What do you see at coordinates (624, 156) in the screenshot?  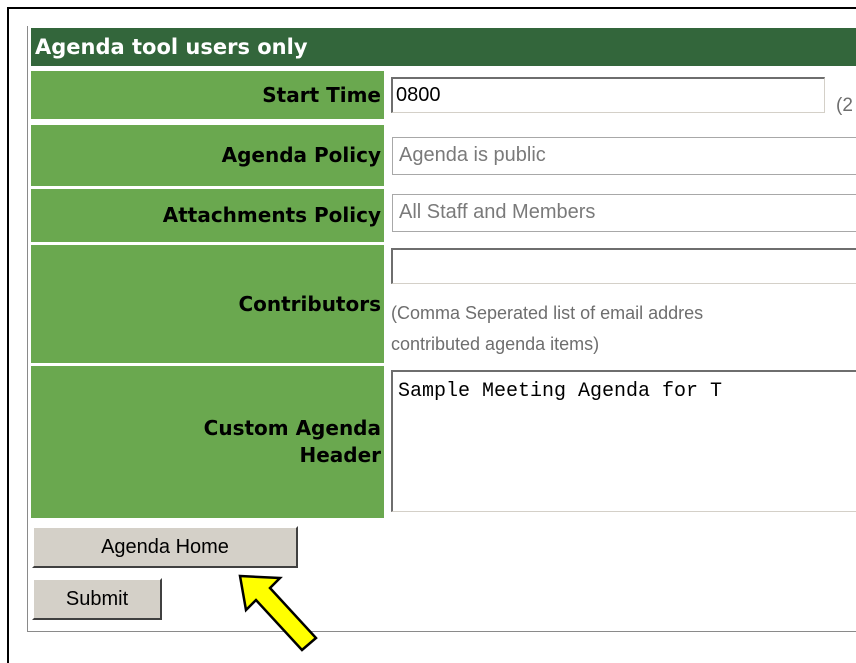 I see `agenda-policy-select: Agenda is public` at bounding box center [624, 156].